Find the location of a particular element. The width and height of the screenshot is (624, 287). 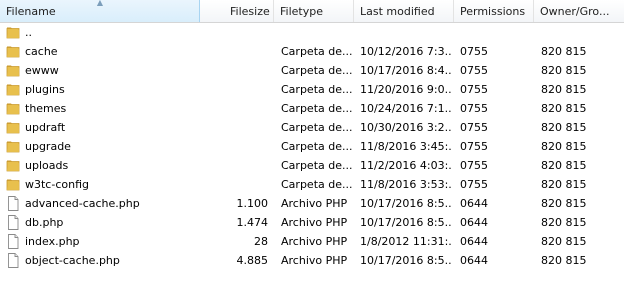

row-filename: ewww is located at coordinates (42, 70).